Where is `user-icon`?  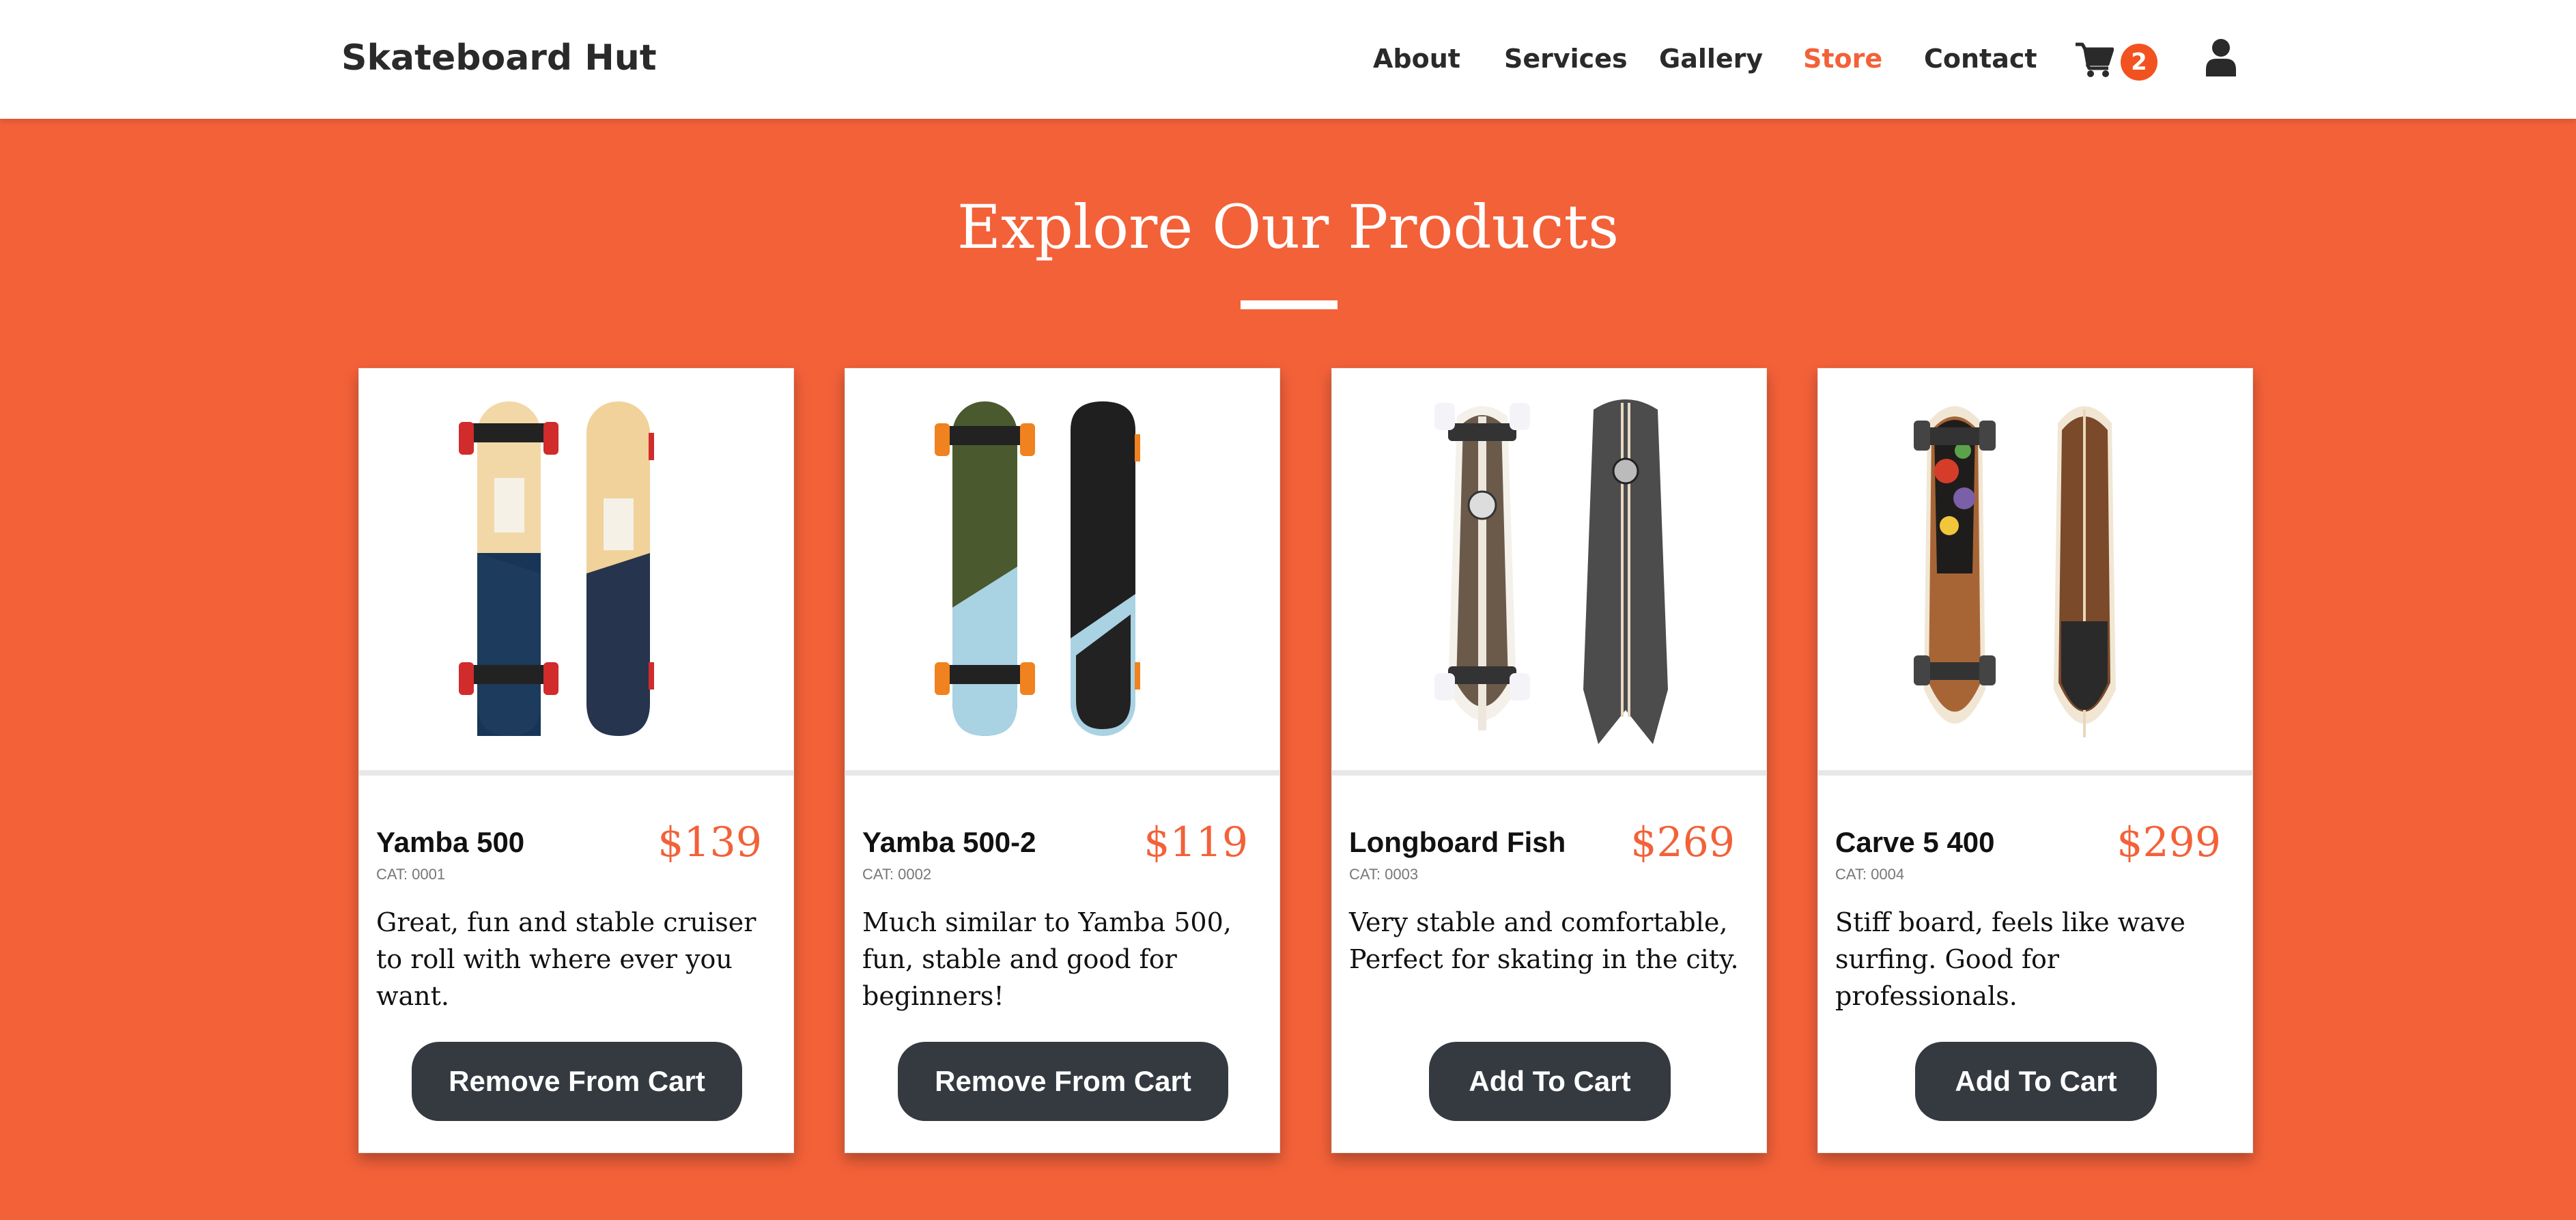
user-icon is located at coordinates (2221, 57).